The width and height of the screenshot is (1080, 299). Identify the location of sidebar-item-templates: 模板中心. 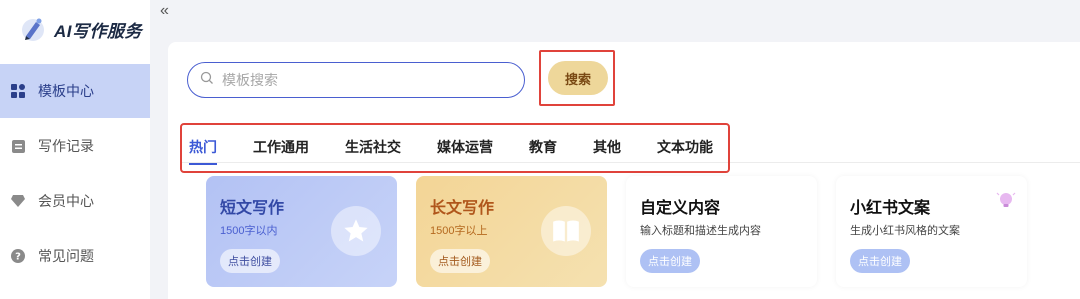
(75, 91).